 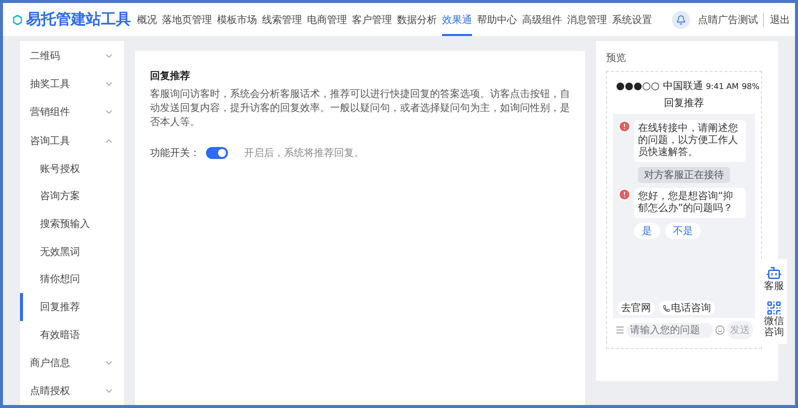 What do you see at coordinates (217, 153) in the screenshot?
I see `feature-toggle` at bounding box center [217, 153].